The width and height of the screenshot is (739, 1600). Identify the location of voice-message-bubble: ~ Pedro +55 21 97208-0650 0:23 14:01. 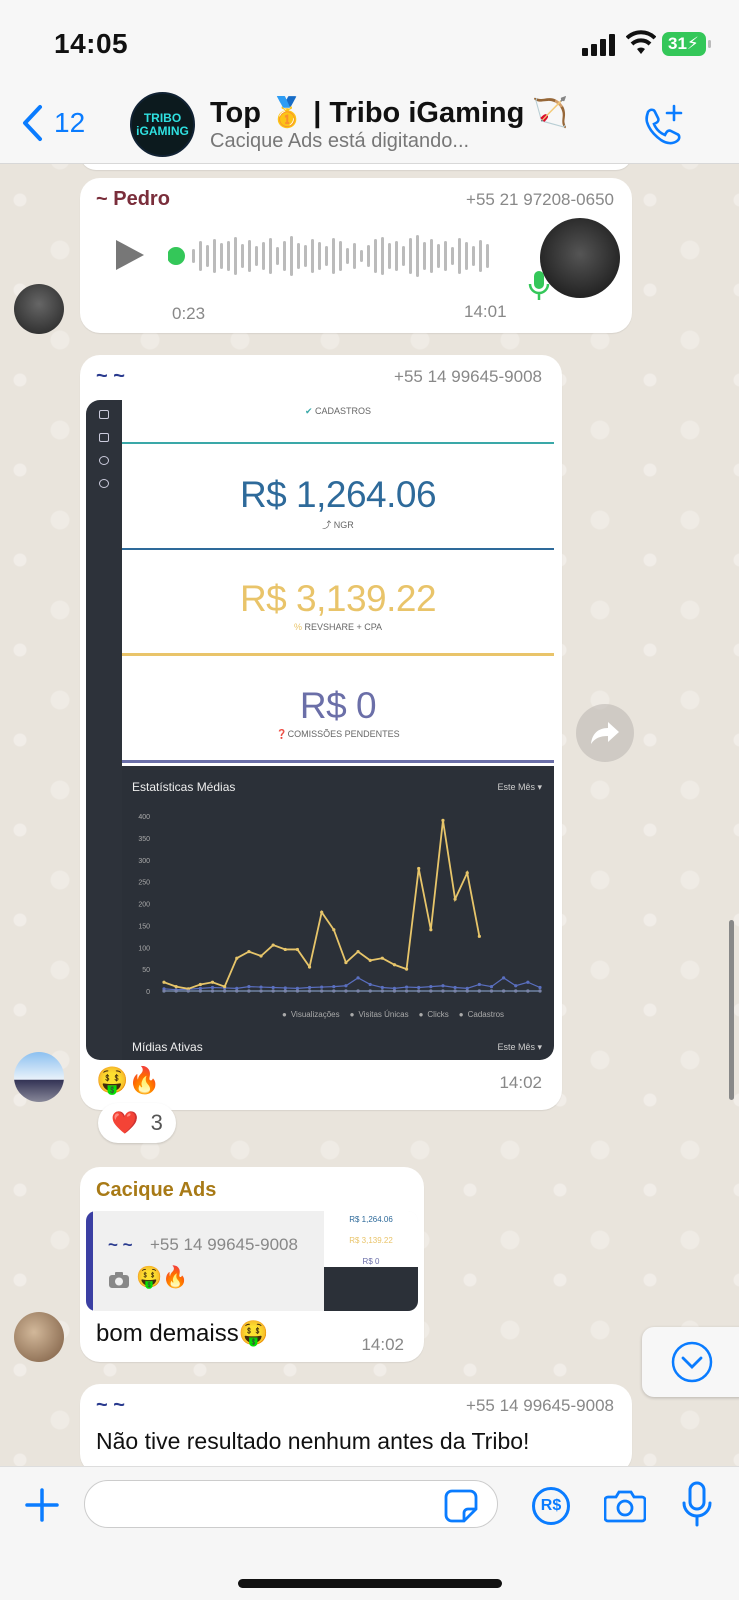
(356, 255).